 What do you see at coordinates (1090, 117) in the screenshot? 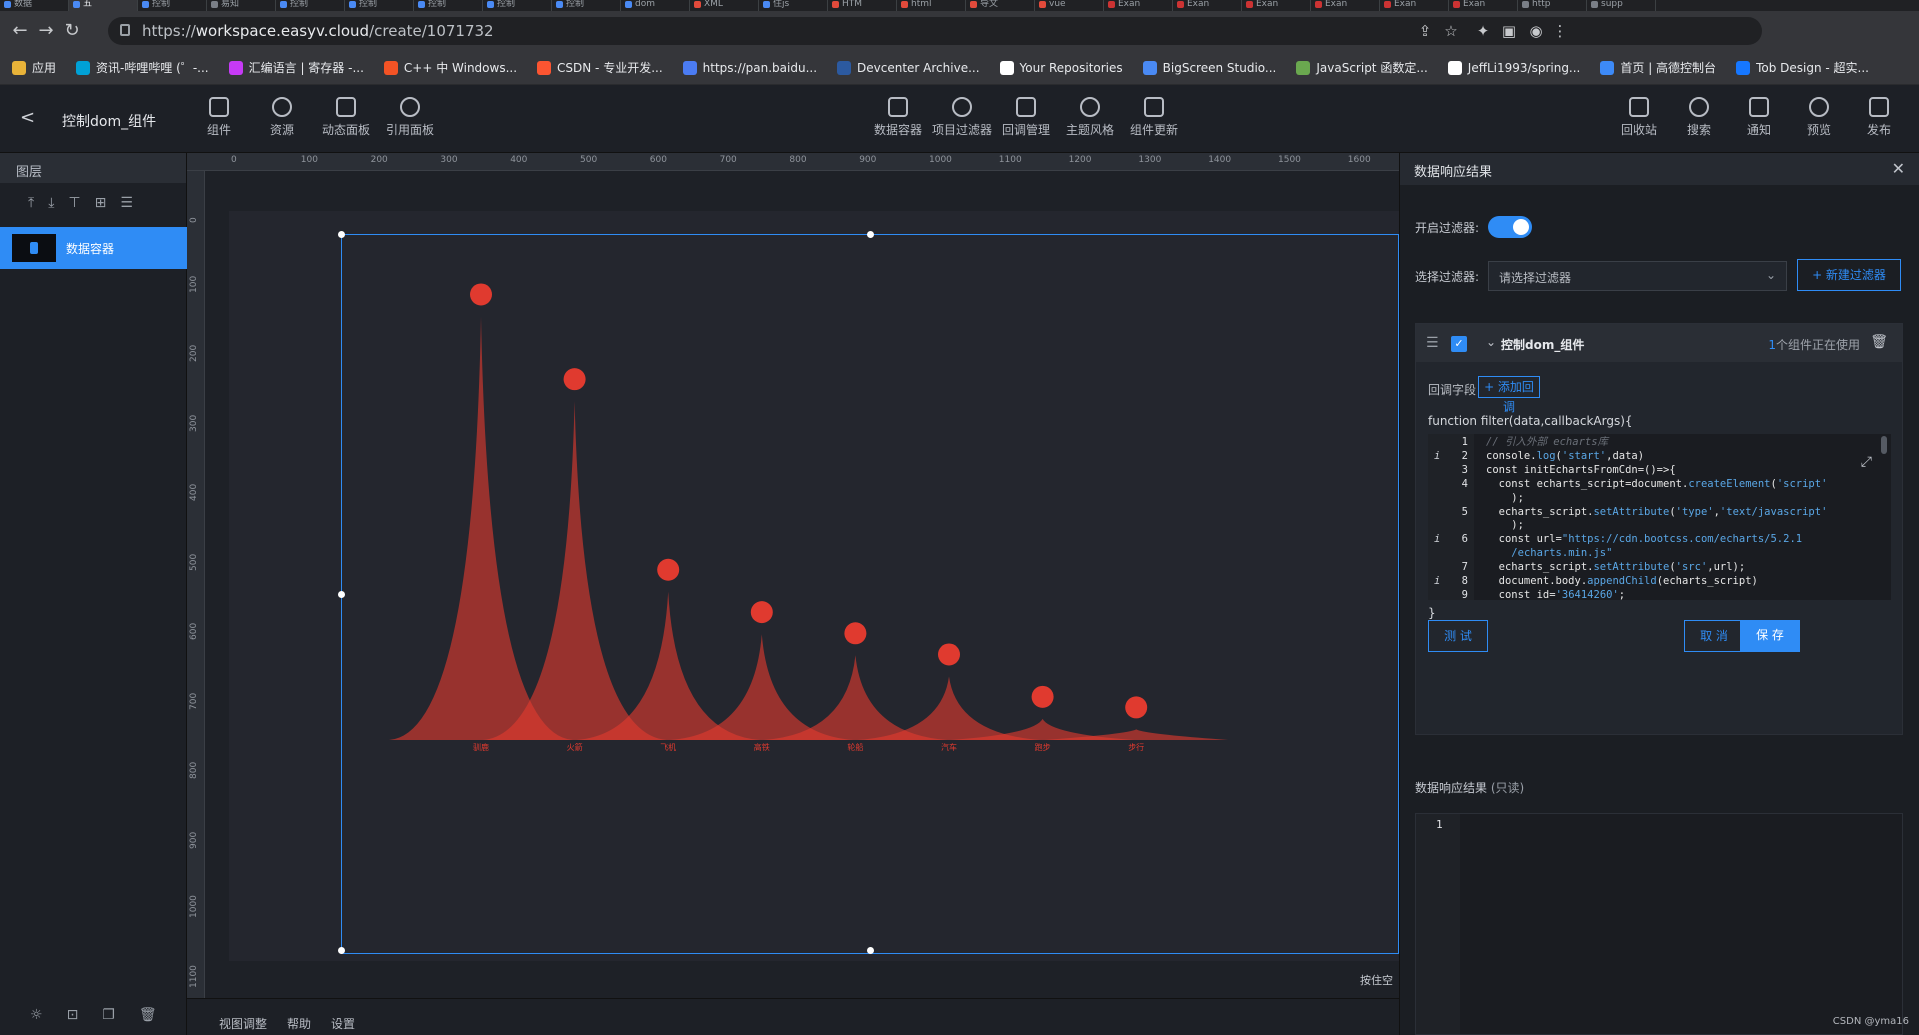
I see `toolbar-theme-button: 主题风格` at bounding box center [1090, 117].